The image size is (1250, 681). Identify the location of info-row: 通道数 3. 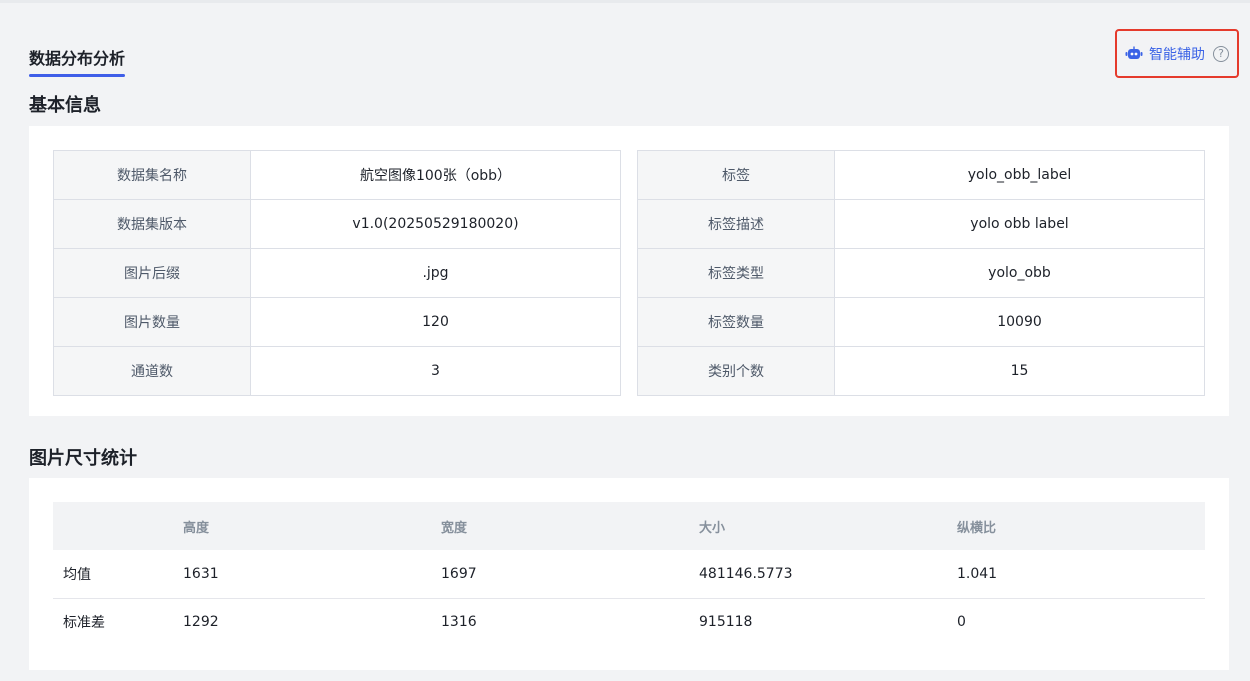
(337, 371).